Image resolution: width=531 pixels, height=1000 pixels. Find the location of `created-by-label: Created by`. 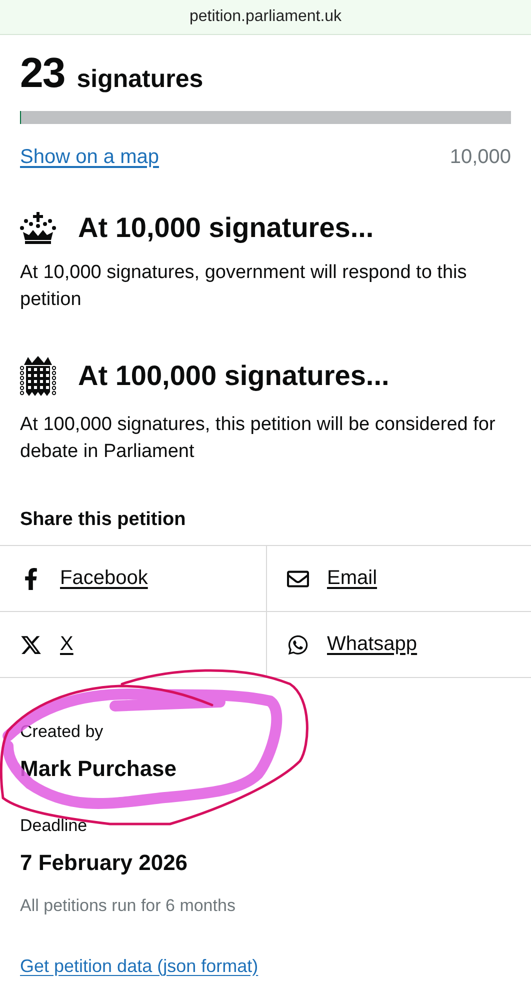

created-by-label: Created by is located at coordinates (62, 732).